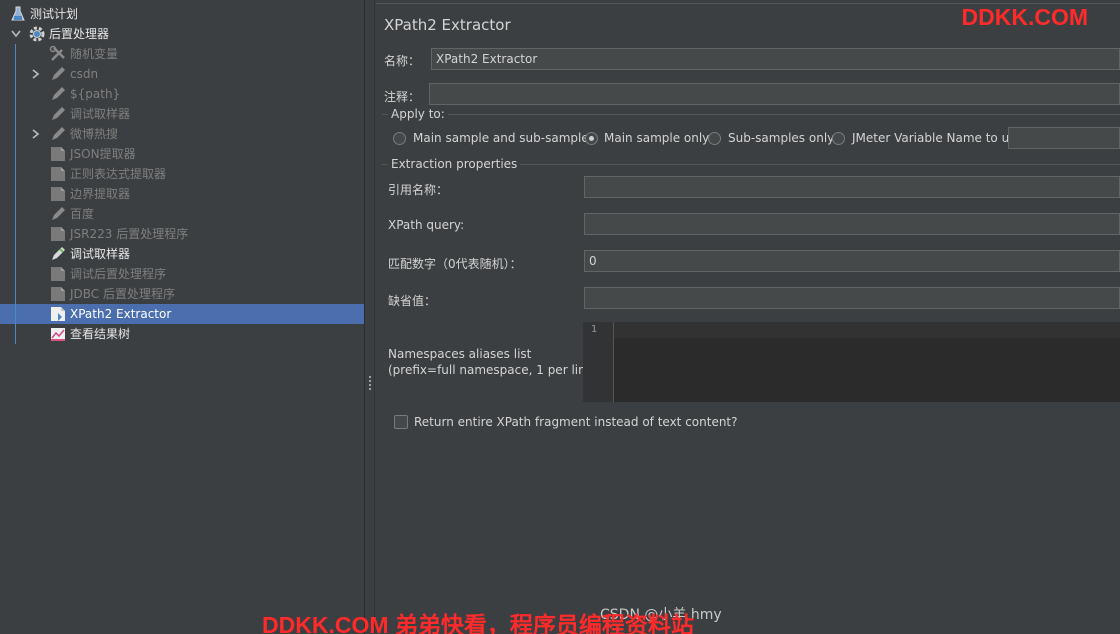 The image size is (1120, 634). What do you see at coordinates (79, 34) in the screenshot?
I see `tree-node-label: 后置处理器` at bounding box center [79, 34].